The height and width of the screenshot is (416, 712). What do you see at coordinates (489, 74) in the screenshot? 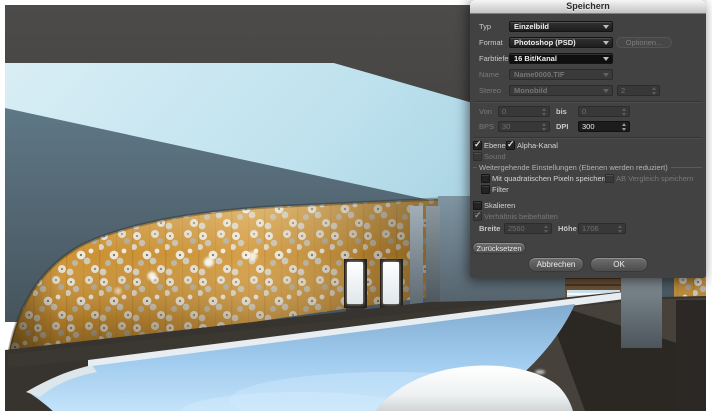
I see `name-label: Name` at bounding box center [489, 74].